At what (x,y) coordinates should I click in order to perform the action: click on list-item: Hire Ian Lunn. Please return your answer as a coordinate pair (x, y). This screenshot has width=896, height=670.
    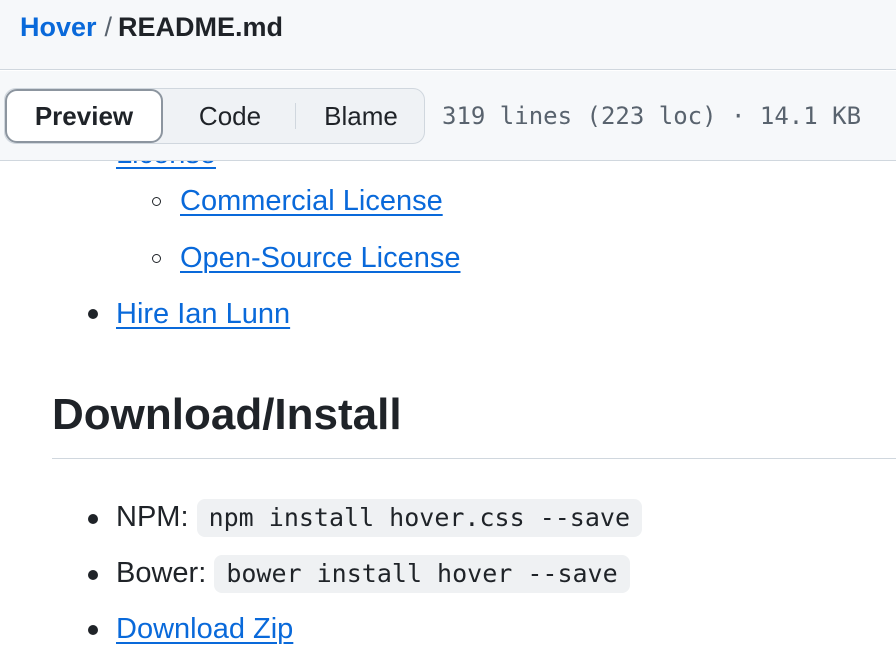
    Looking at the image, I should click on (203, 314).